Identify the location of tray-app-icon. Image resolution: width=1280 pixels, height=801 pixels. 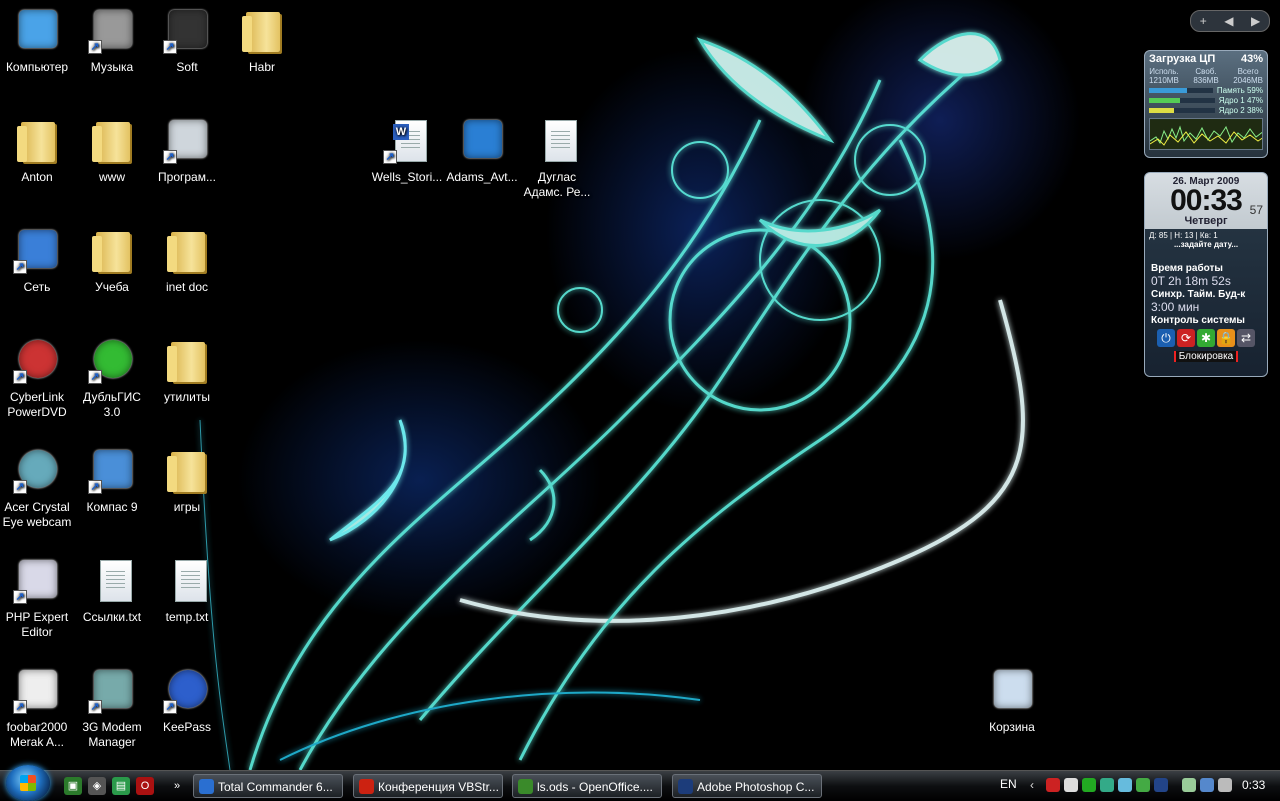
(1143, 785).